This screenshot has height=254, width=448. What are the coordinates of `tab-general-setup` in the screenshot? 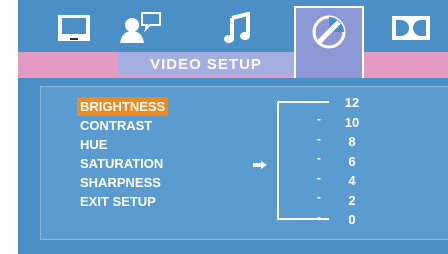 It's located at (74, 28).